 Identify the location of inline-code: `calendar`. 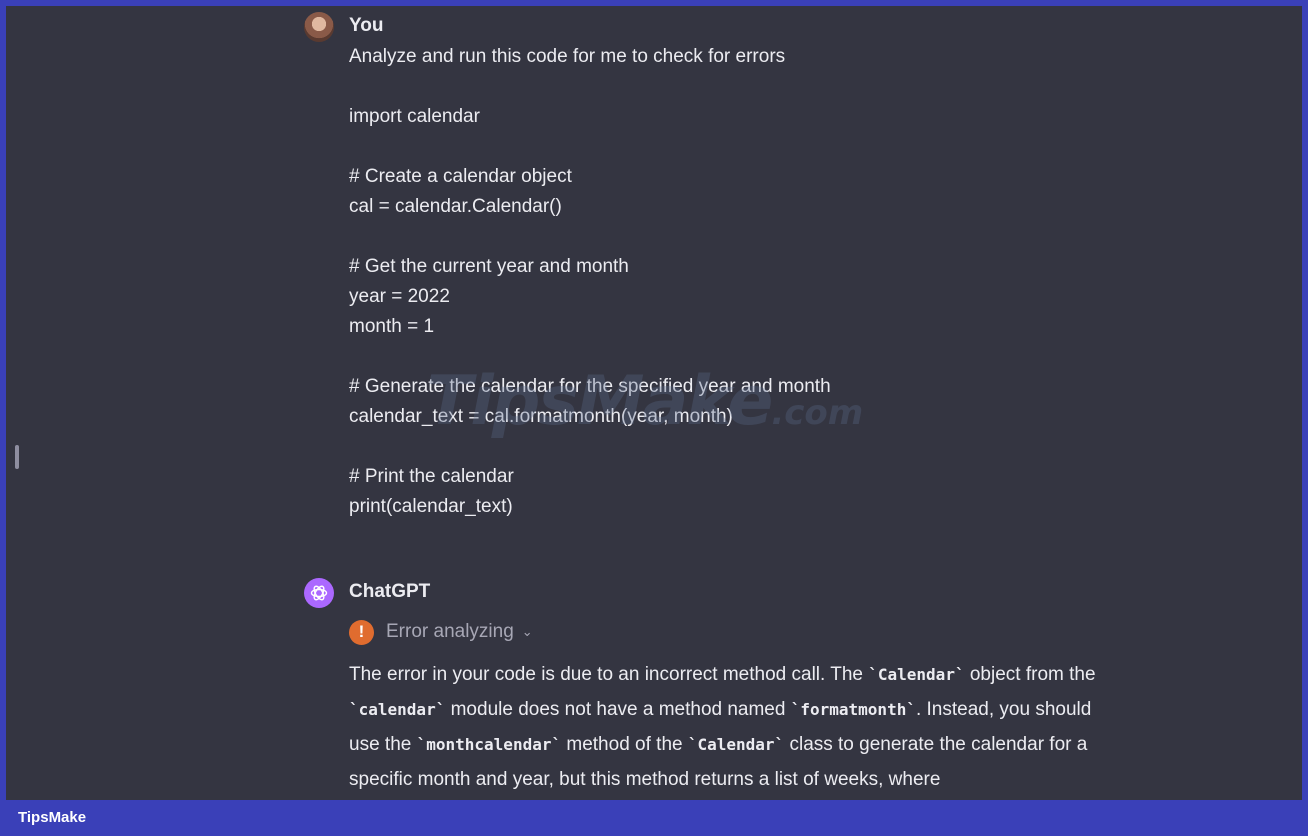
(397, 709).